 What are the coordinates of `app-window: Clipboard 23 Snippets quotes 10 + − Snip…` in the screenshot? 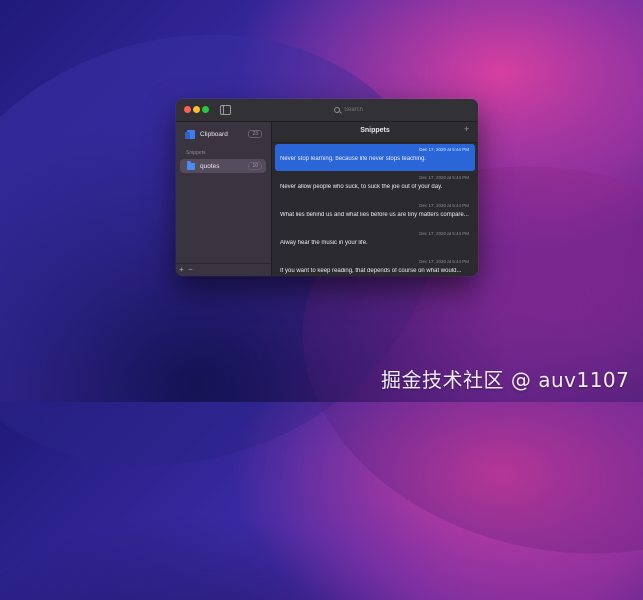 It's located at (327, 187).